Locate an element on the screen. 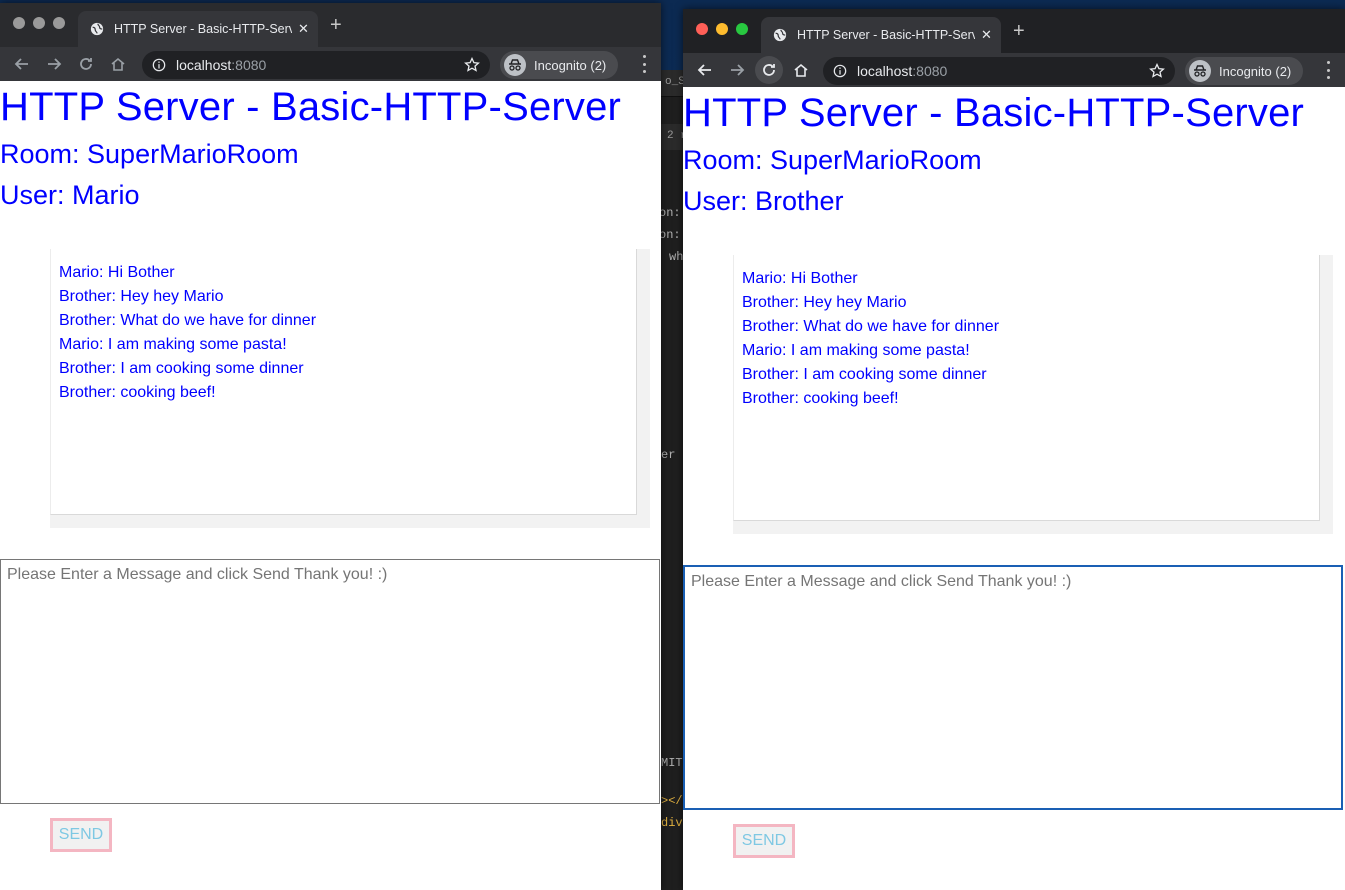 The height and width of the screenshot is (890, 1345). editor-code-line: MIT is located at coordinates (672, 763).